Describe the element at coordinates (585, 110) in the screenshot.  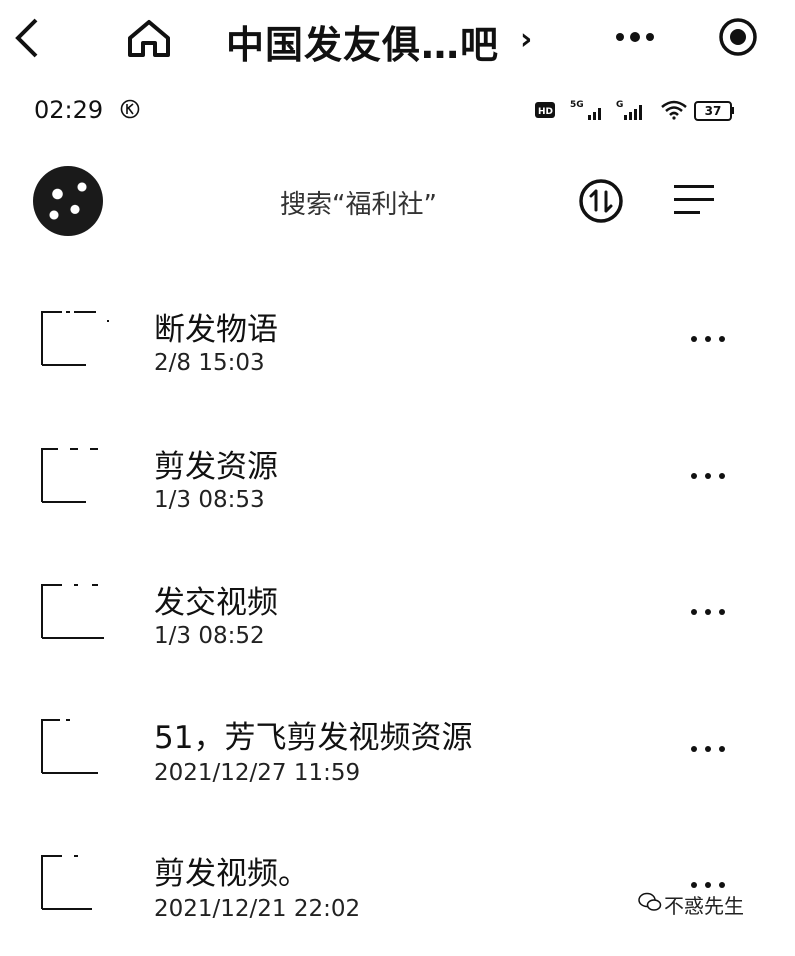
I see `signal-5g-icon: 5G` at that location.